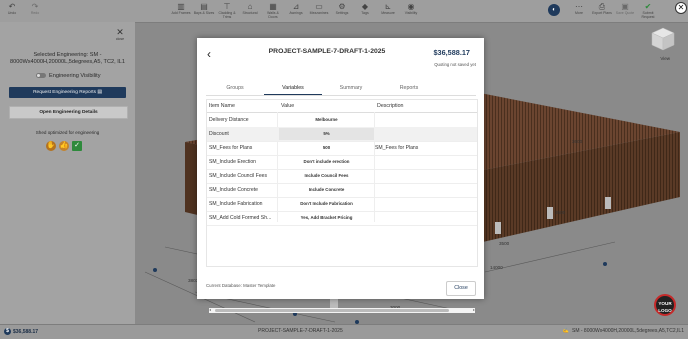 This screenshot has width=688, height=339. Describe the element at coordinates (7, 331) in the screenshot. I see `dollar-icon: $` at that location.